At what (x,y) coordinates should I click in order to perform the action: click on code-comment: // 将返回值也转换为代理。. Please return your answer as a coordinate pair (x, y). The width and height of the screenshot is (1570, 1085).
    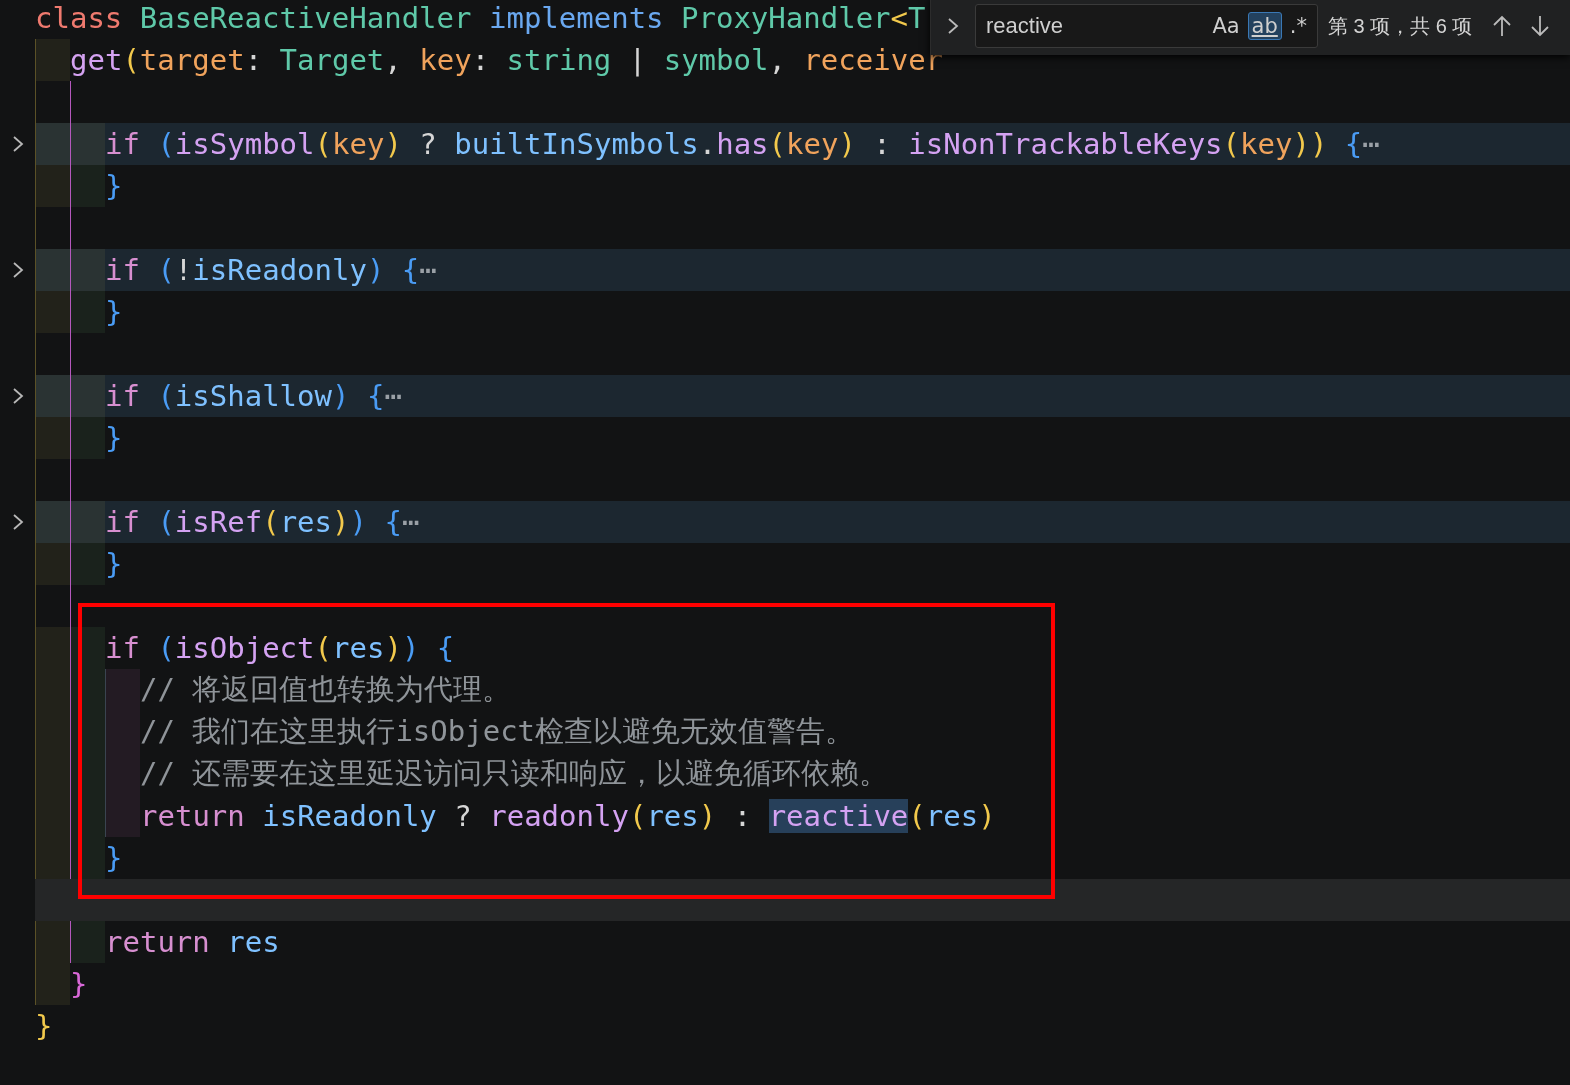
    Looking at the image, I should click on (326, 689).